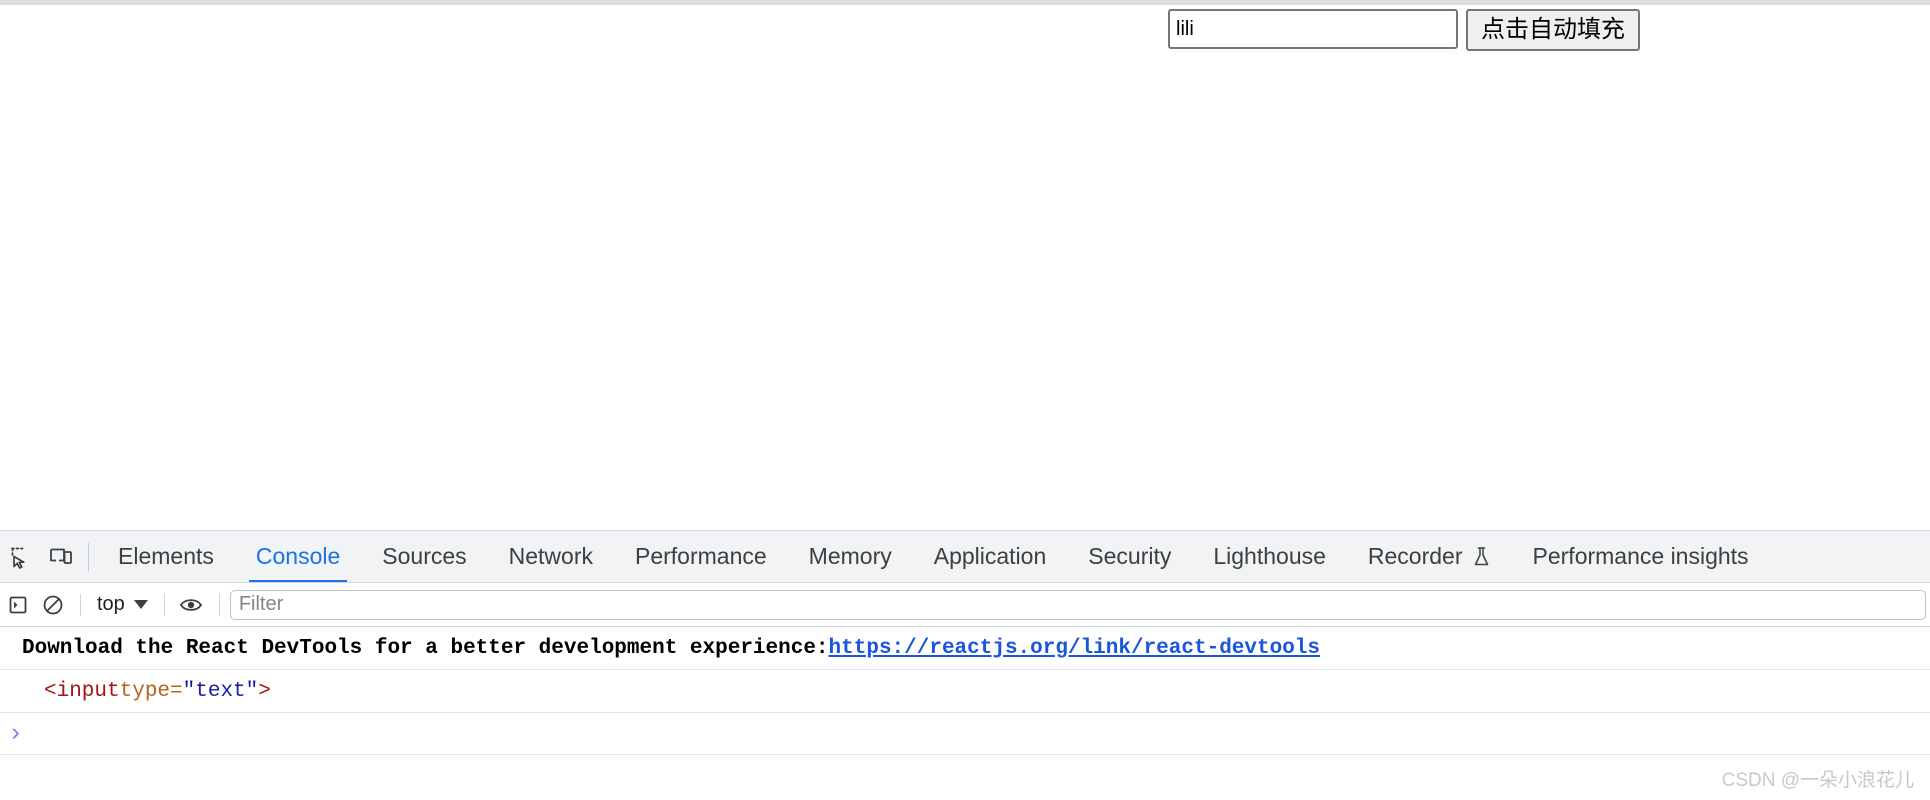 The width and height of the screenshot is (1930, 800). I want to click on tab-recorder: Recorder, so click(1429, 556).